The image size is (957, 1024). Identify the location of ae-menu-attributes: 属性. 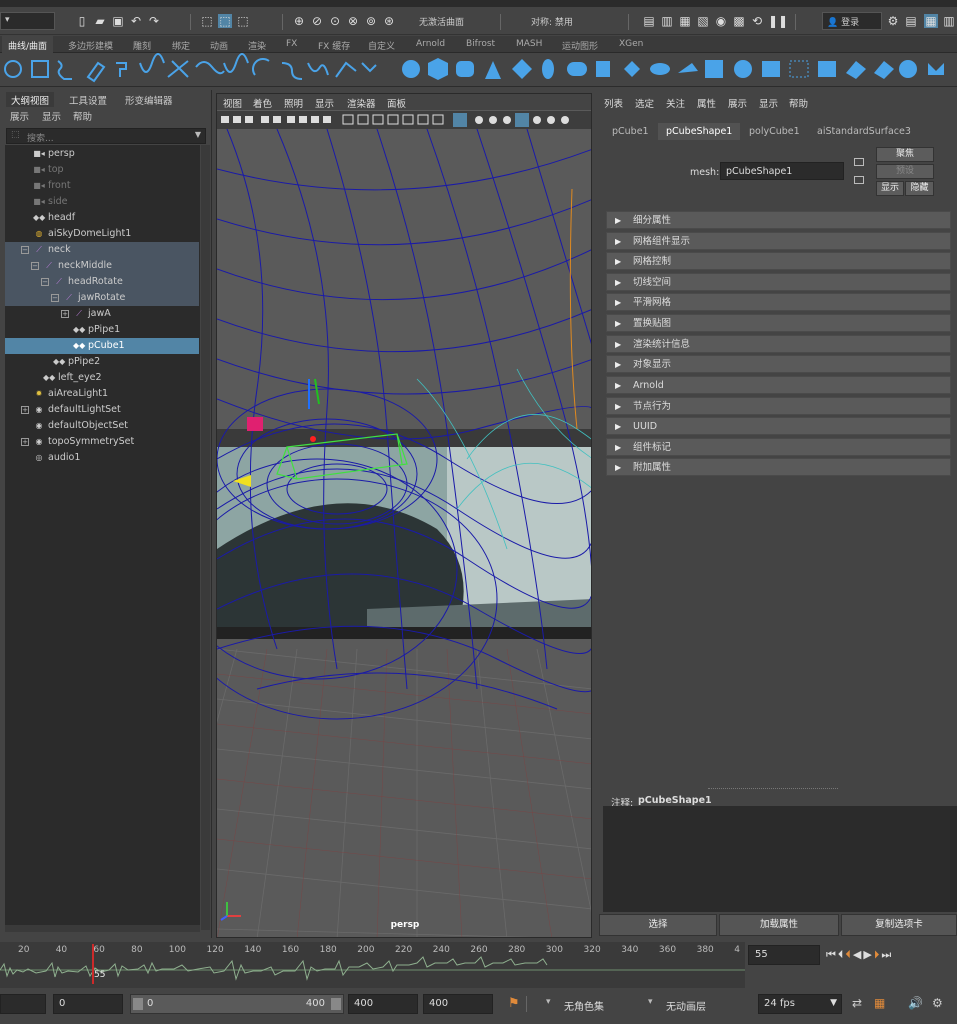
(706, 103).